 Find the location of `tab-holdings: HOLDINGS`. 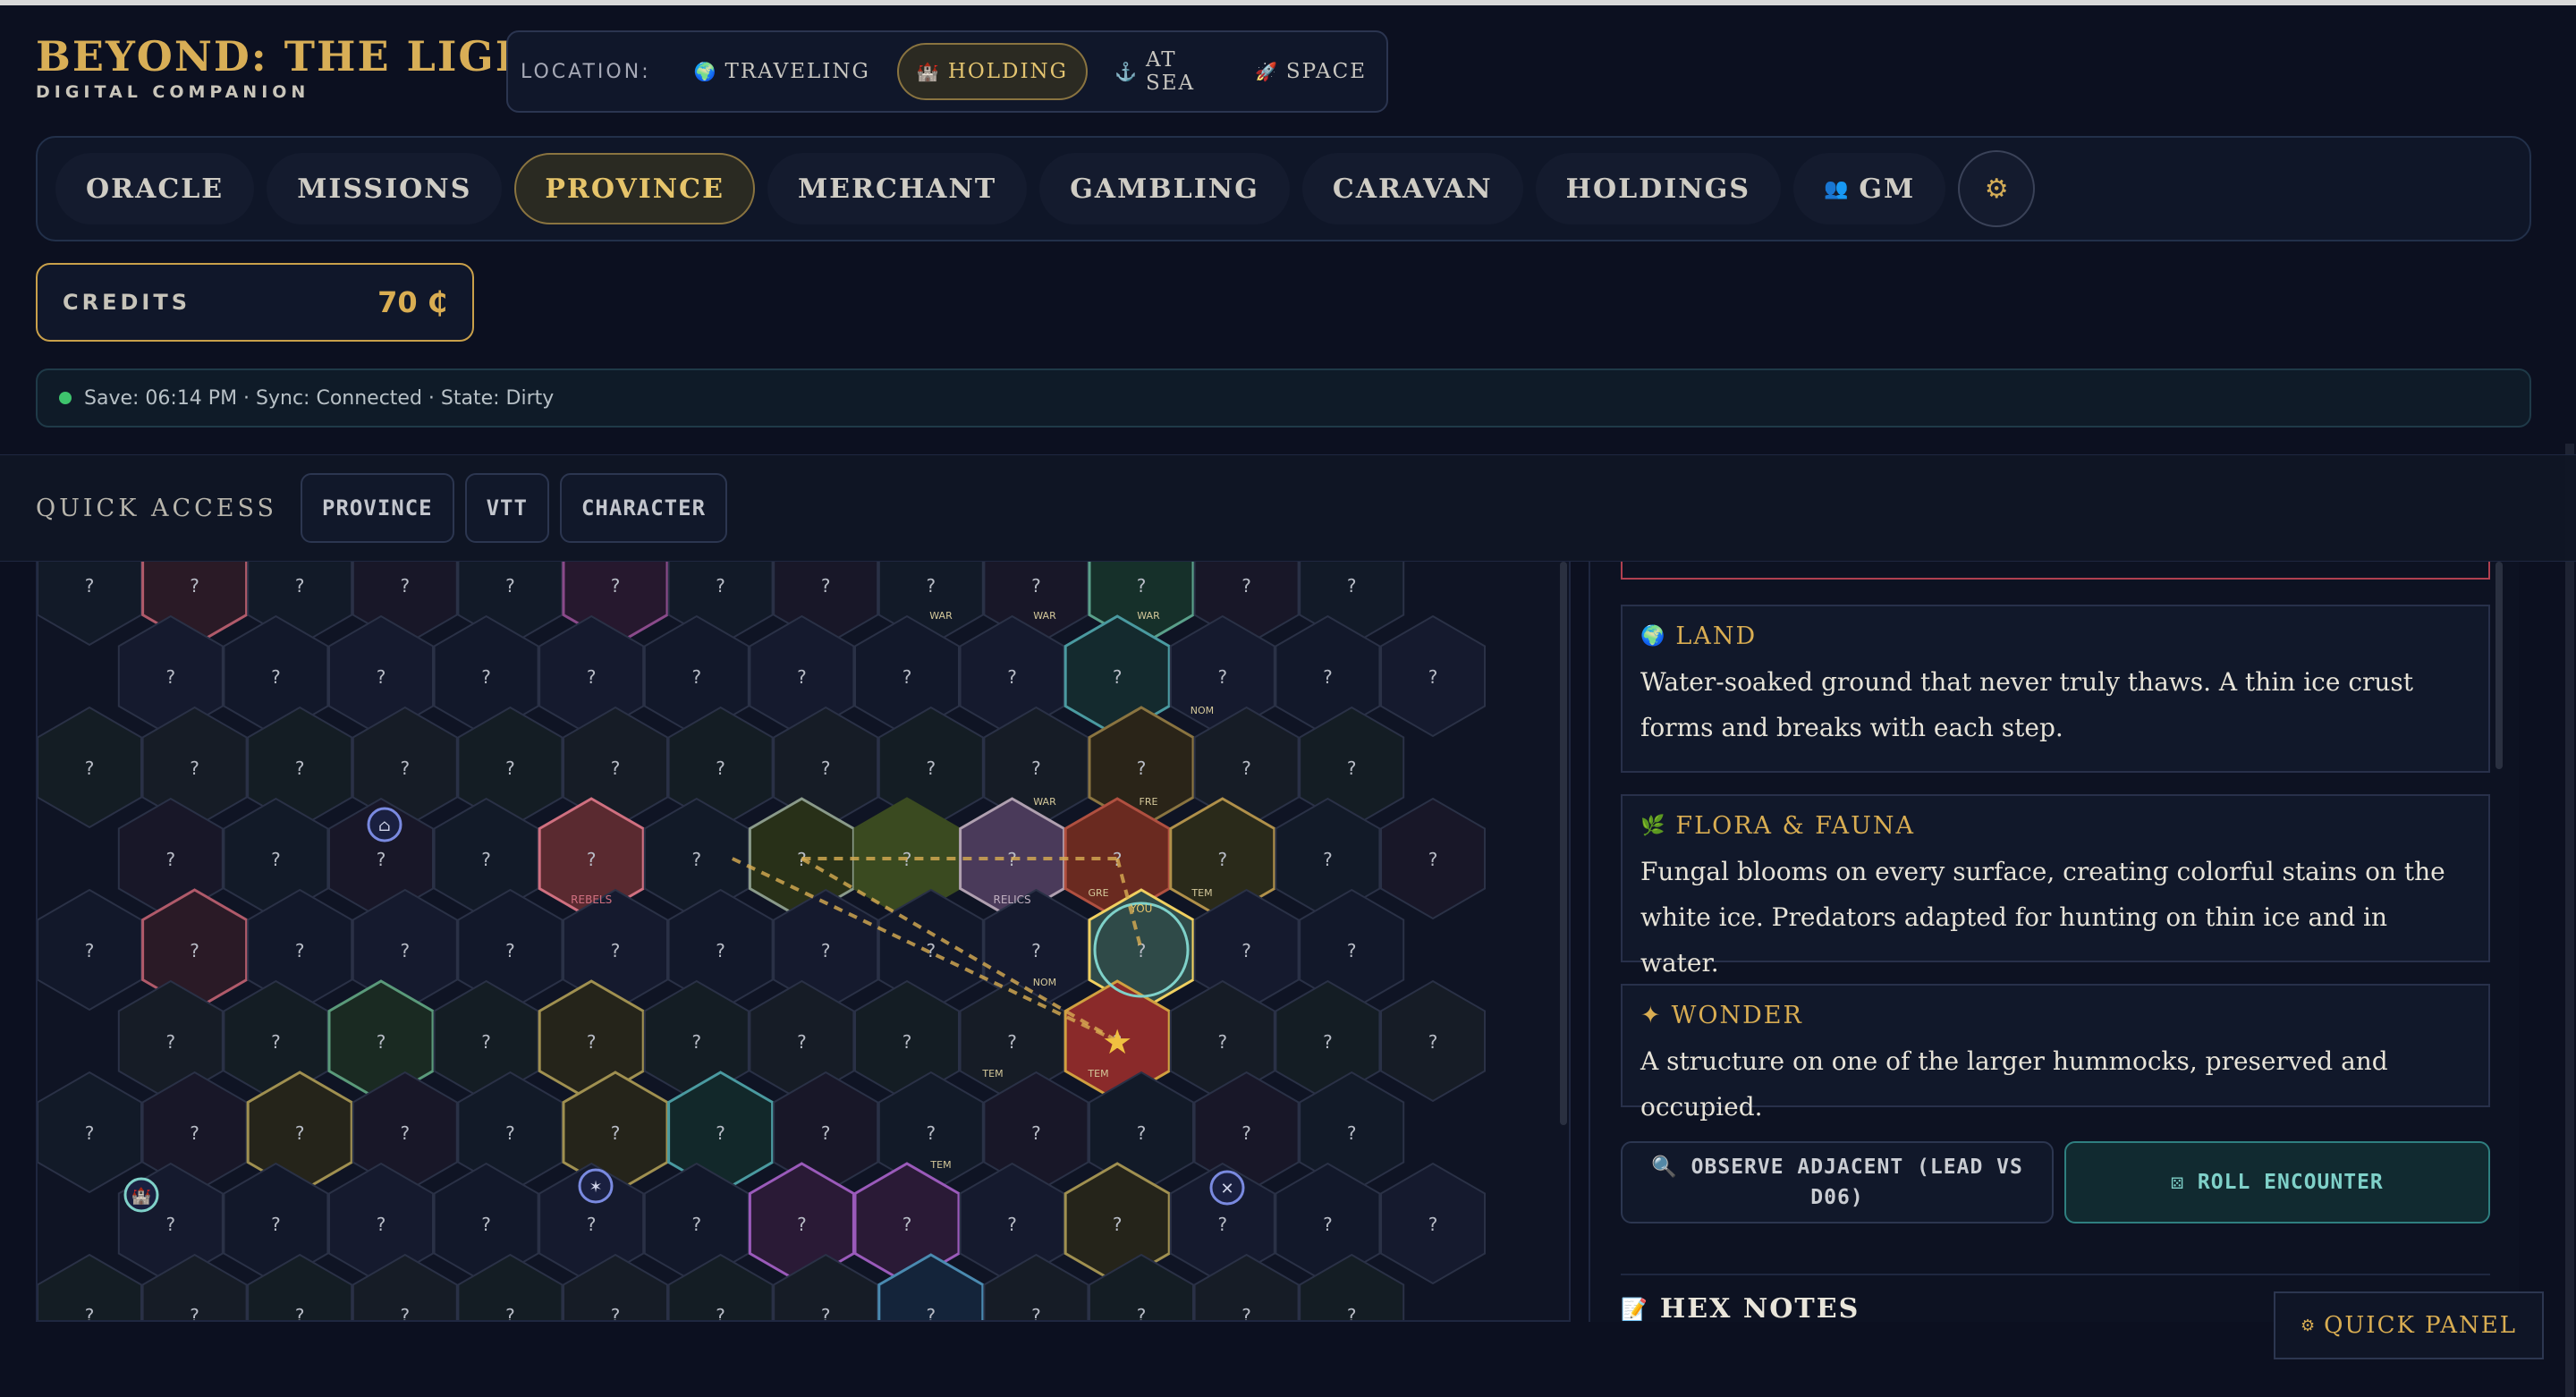

tab-holdings: HOLDINGS is located at coordinates (1658, 188).